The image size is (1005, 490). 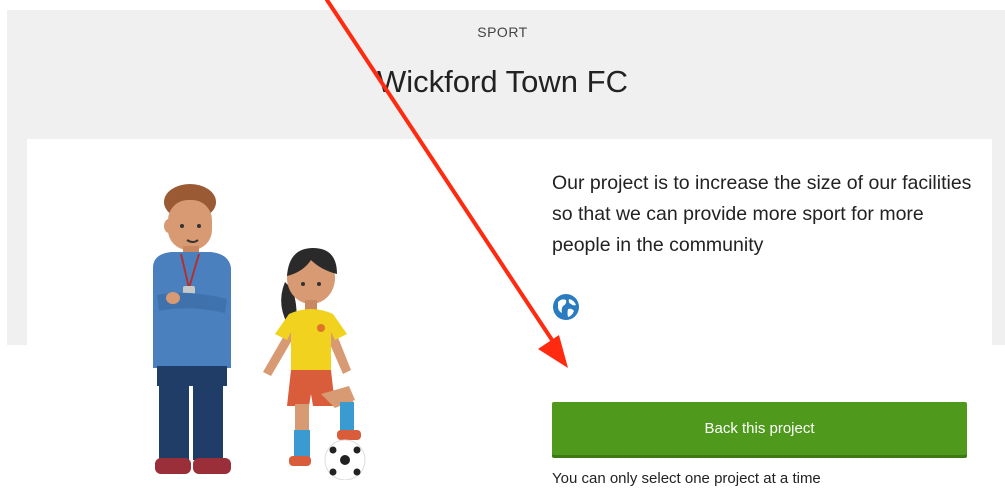 What do you see at coordinates (566, 307) in the screenshot?
I see `globe-icon` at bounding box center [566, 307].